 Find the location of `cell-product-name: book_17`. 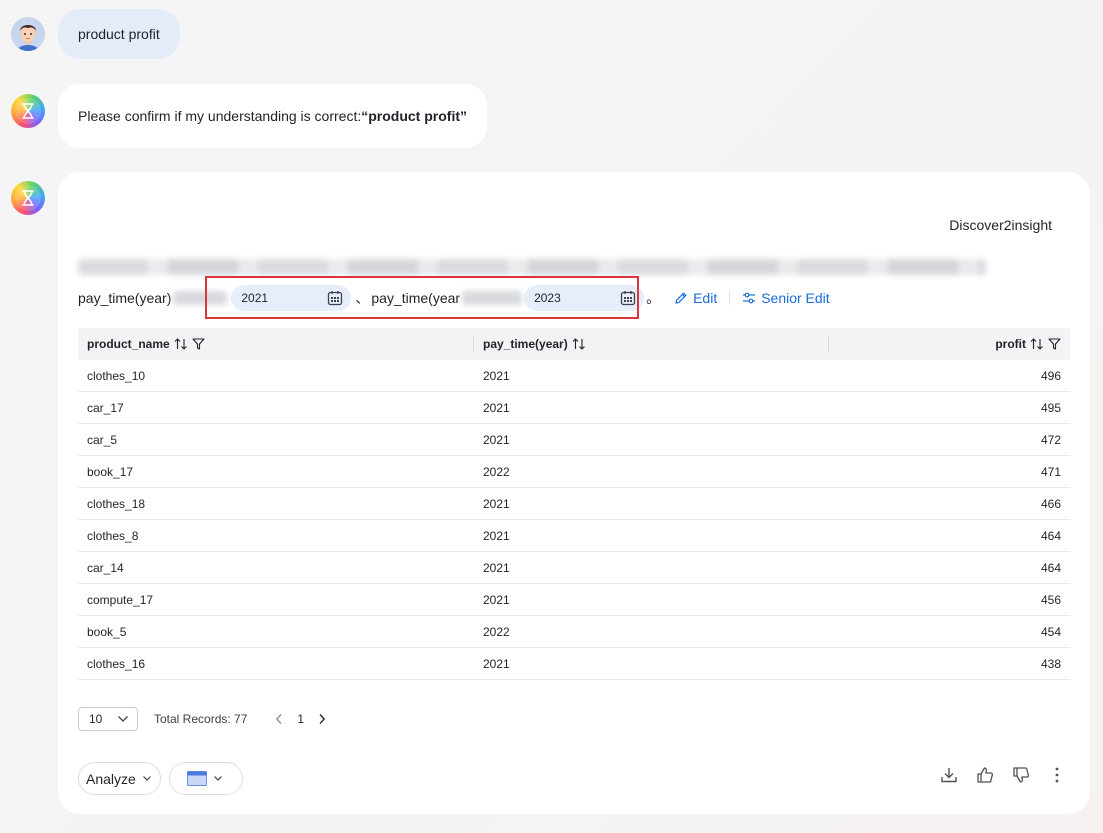

cell-product-name: book_17 is located at coordinates (110, 471).